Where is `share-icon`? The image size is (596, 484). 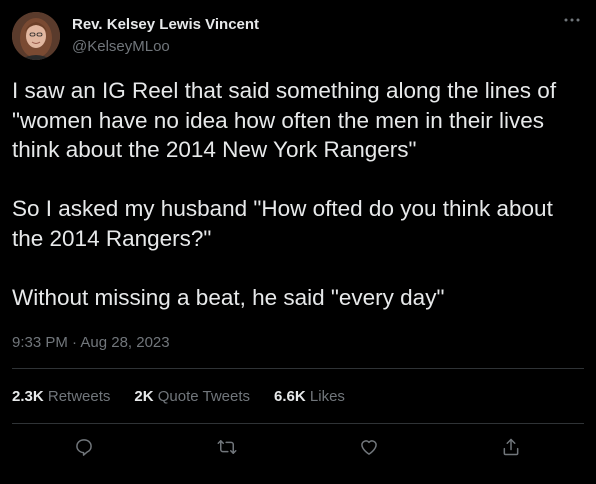
share-icon is located at coordinates (511, 449).